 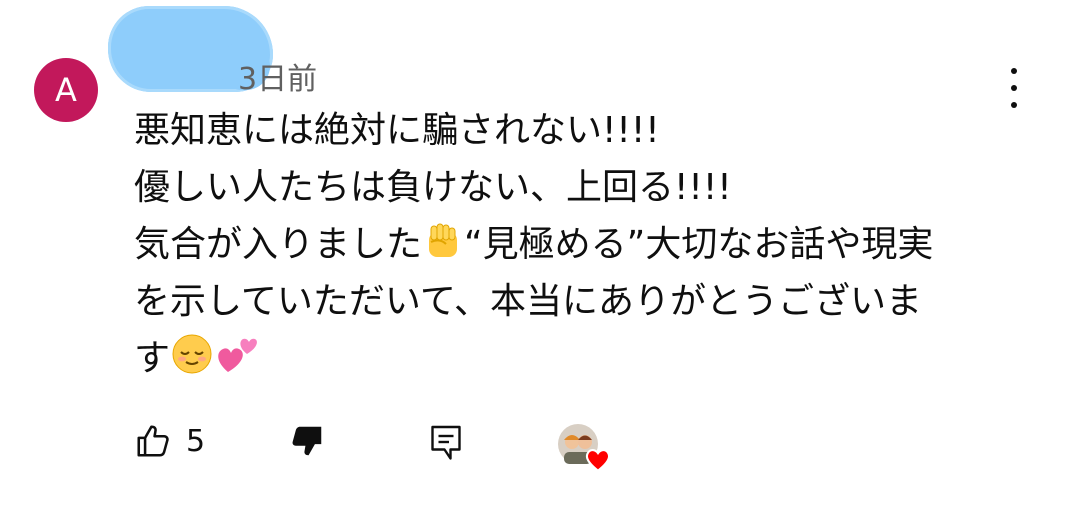 I want to click on thumb-down-icon, so click(x=307, y=441).